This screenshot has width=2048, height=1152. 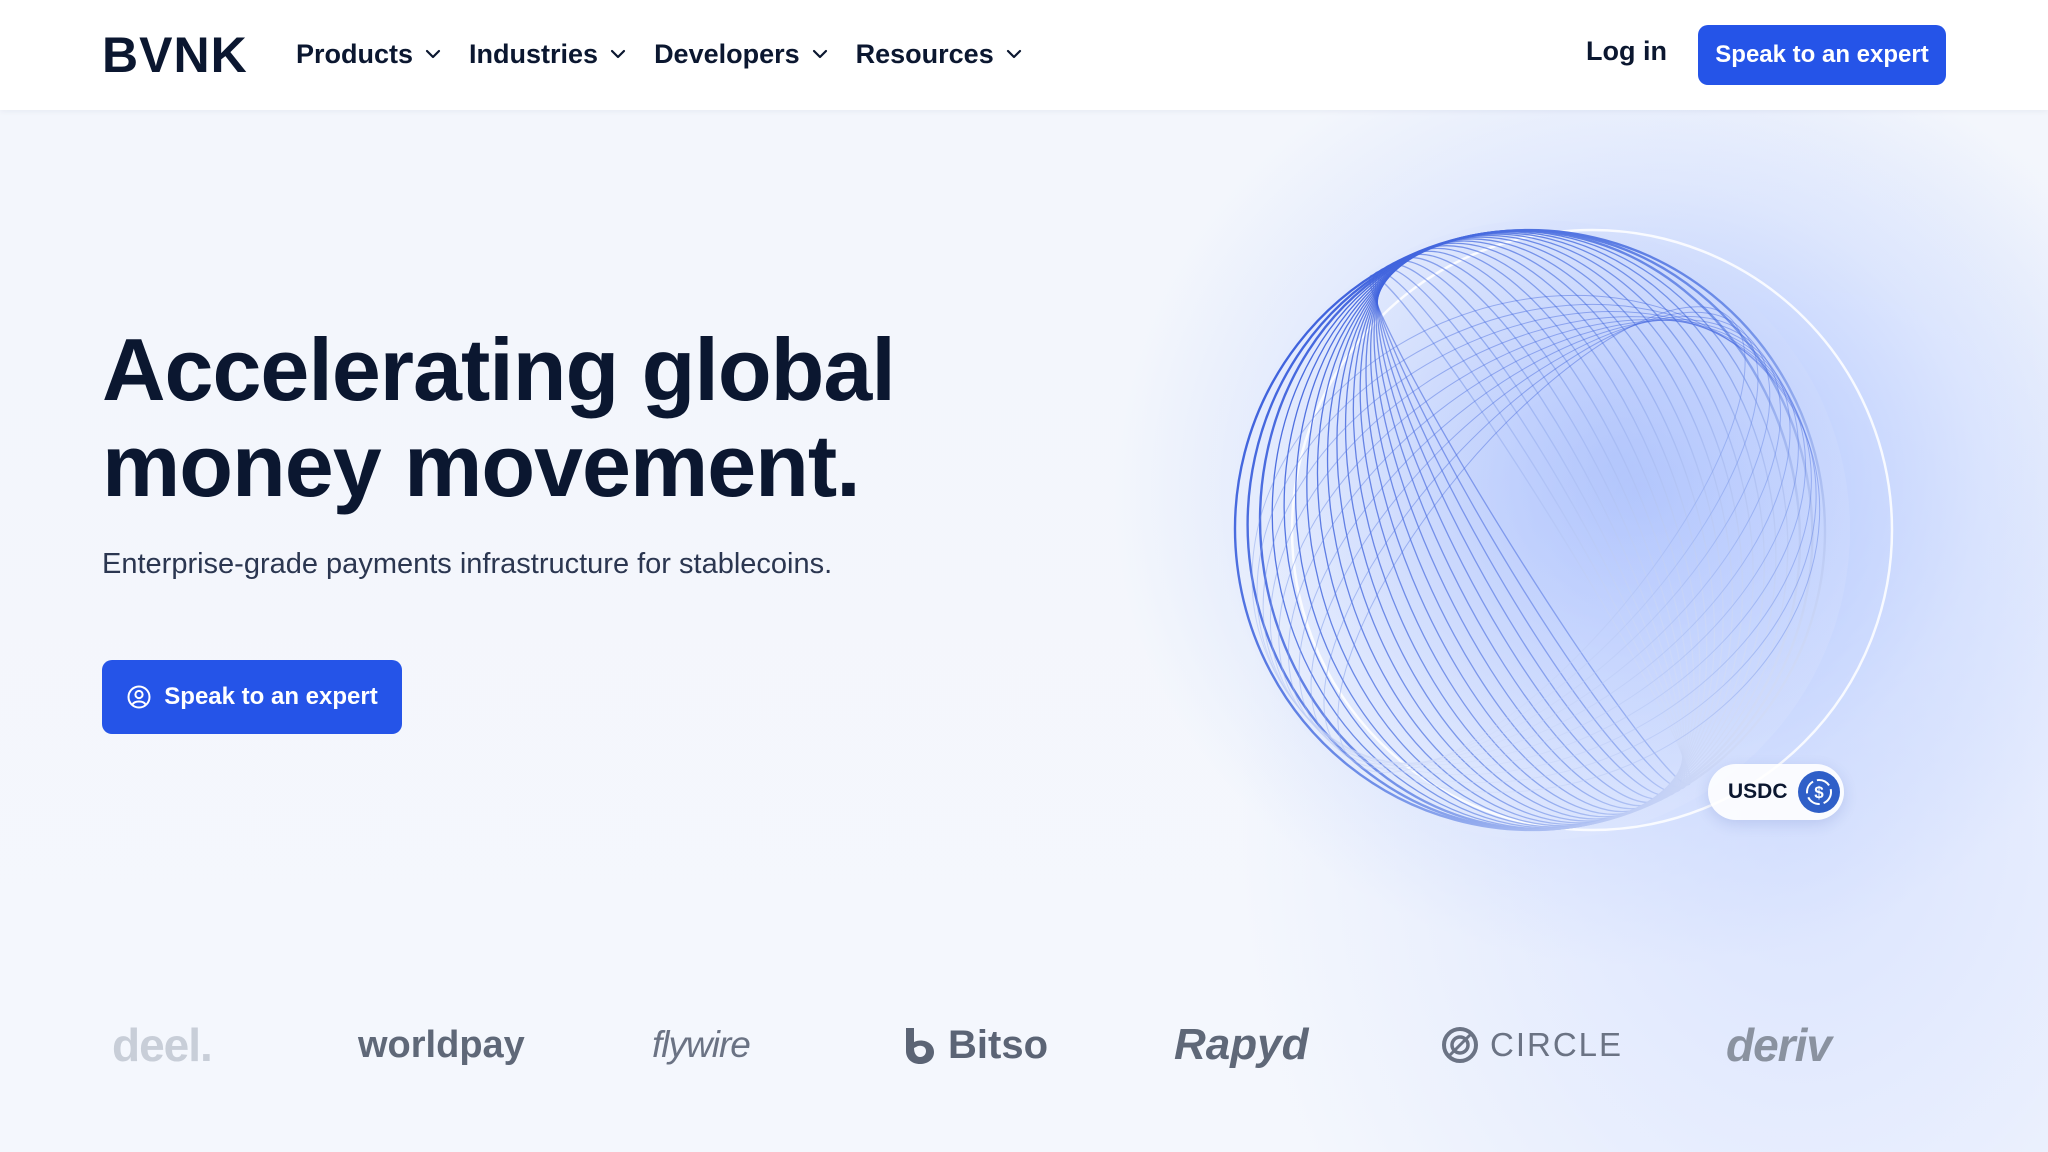 I want to click on usdc-label: USDC, so click(x=1758, y=791).